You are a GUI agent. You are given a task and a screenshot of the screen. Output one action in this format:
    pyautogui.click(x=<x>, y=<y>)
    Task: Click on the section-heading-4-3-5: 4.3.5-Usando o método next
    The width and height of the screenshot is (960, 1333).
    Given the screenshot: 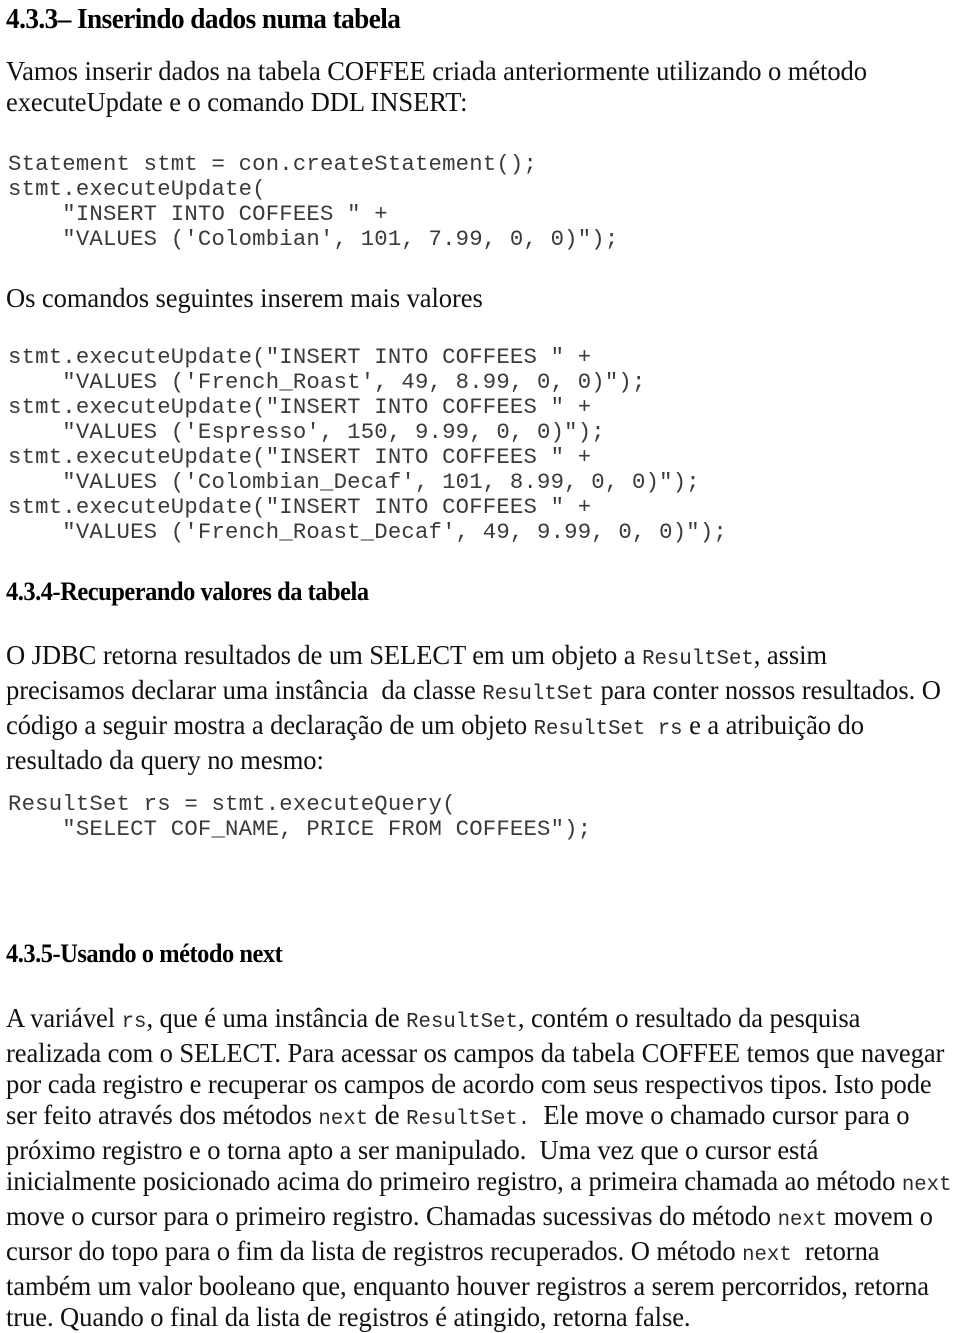 What is the action you would take?
    pyautogui.click(x=144, y=953)
    